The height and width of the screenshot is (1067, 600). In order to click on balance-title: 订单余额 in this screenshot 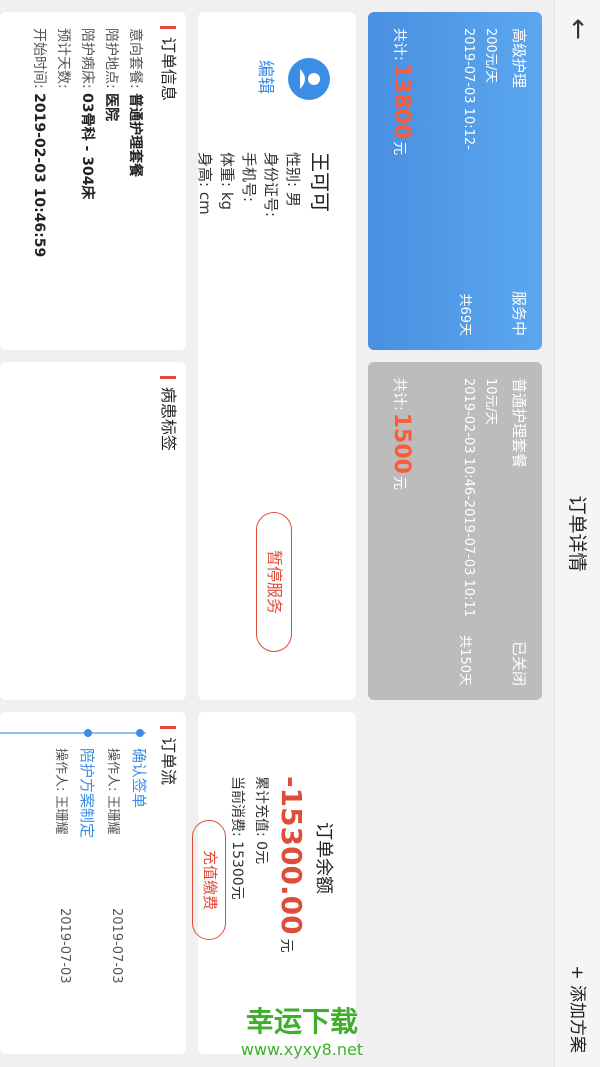, I will do `click(323, 858)`.